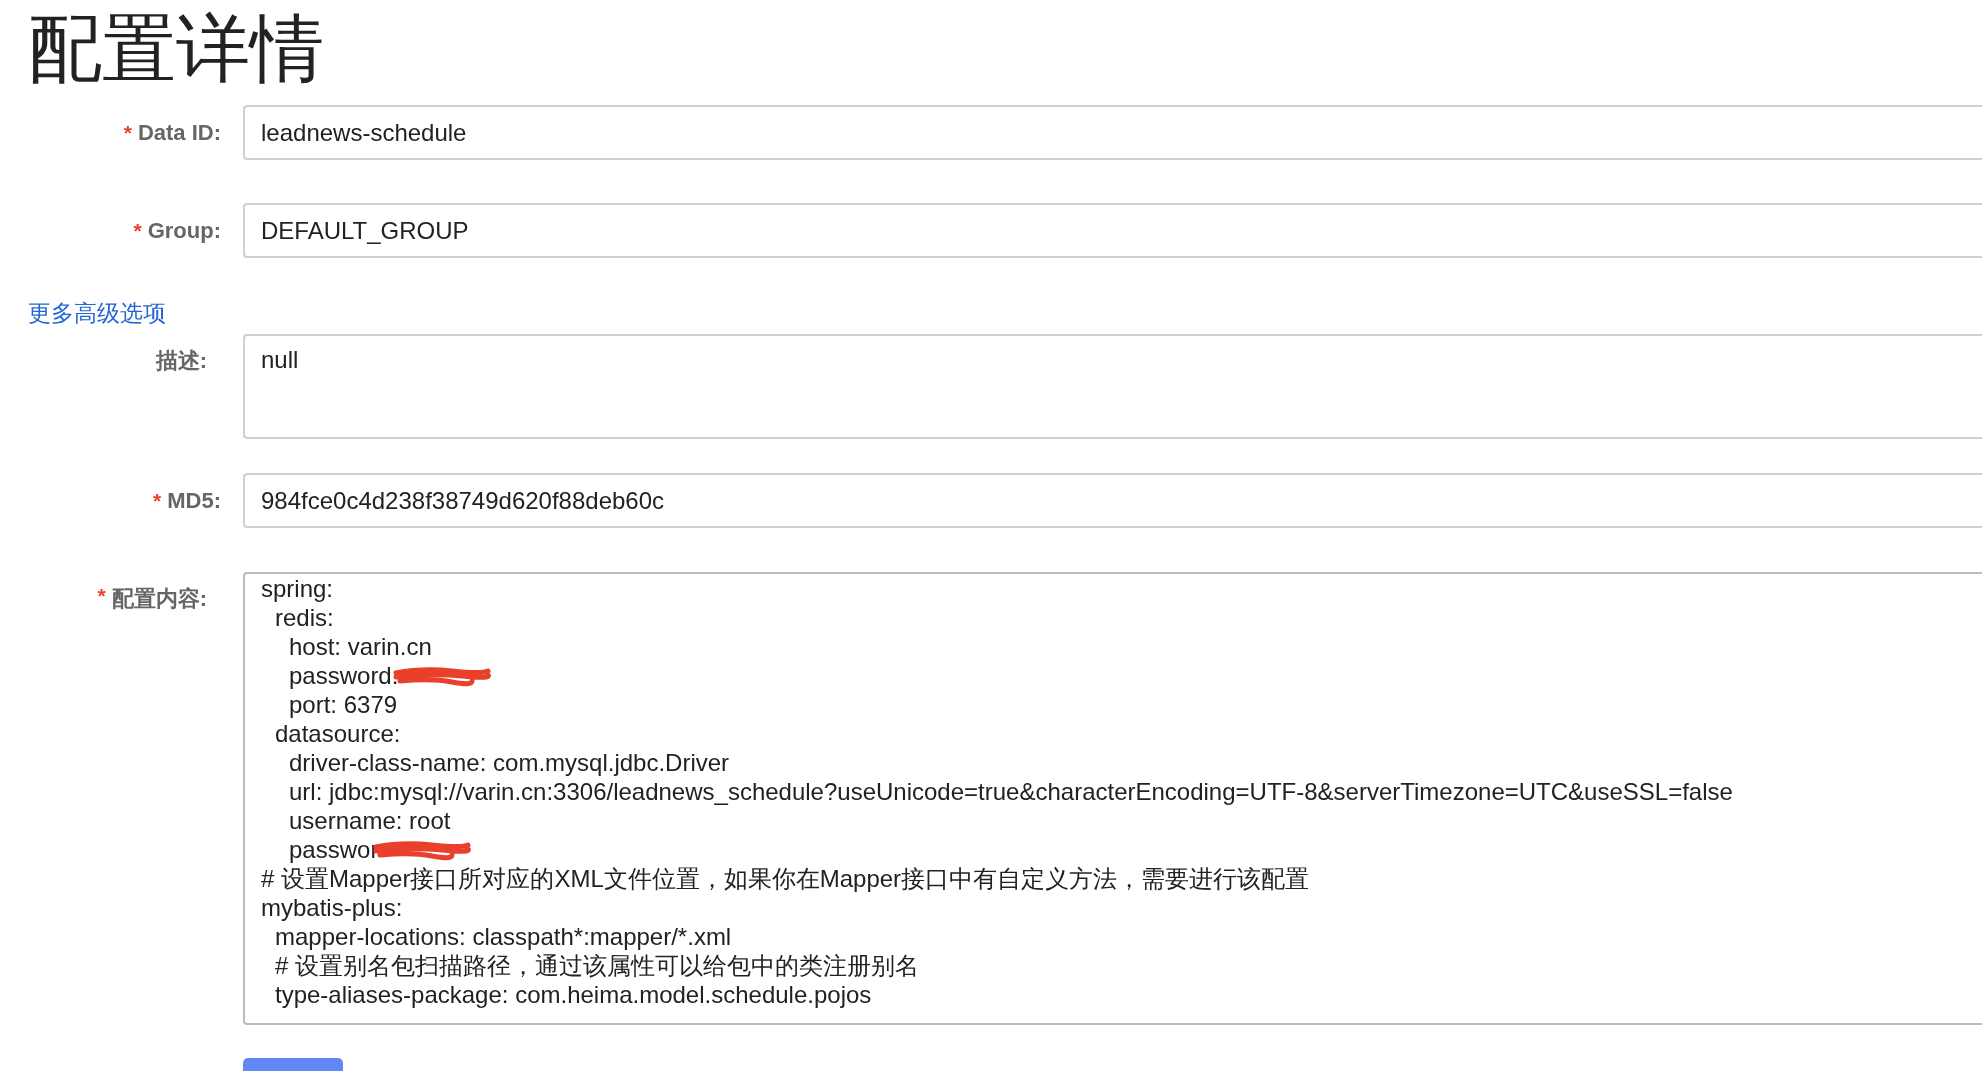 The image size is (1982, 1072). I want to click on md5-field: 984fce0c4d238f38749d620f88deb60c, so click(1112, 500).